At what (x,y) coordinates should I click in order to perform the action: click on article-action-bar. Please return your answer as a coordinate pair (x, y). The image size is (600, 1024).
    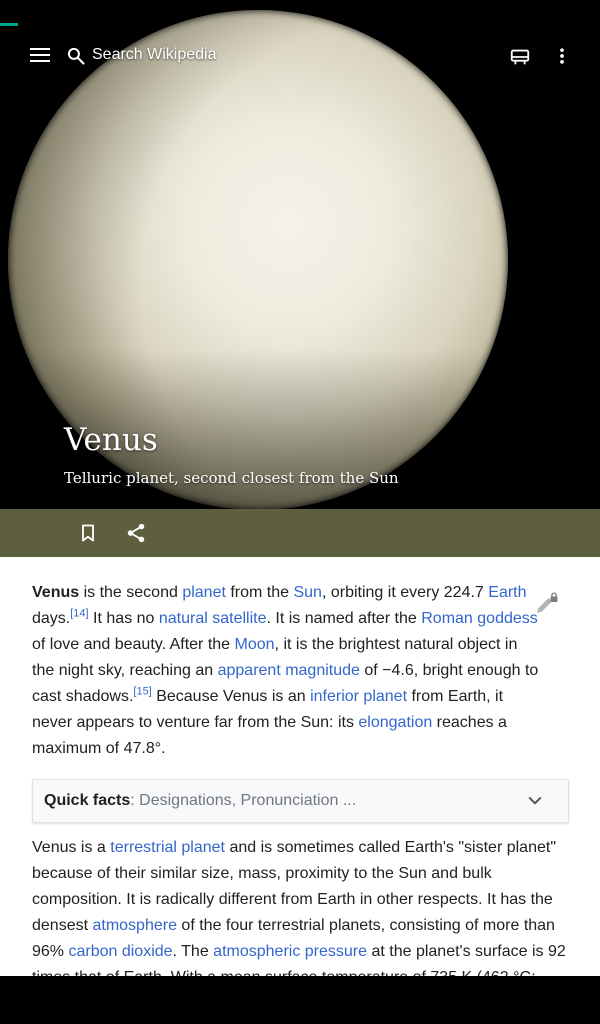
    Looking at the image, I should click on (300, 533).